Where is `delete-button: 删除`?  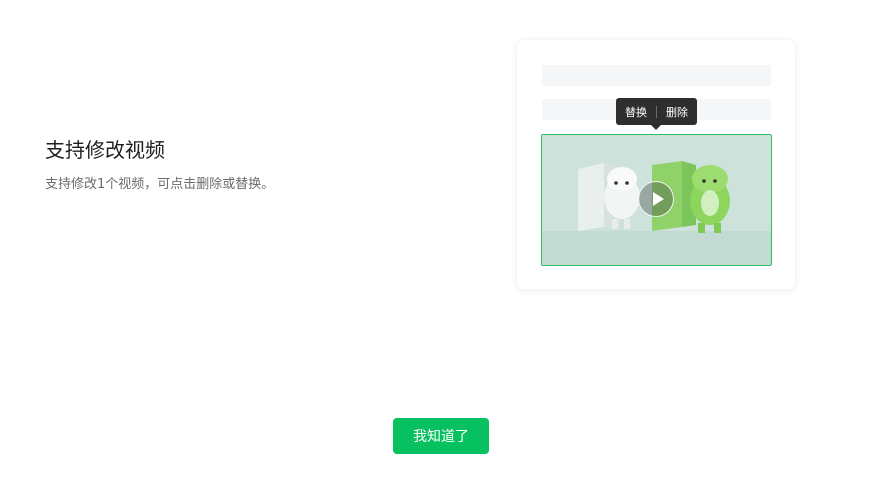
delete-button: 删除 is located at coordinates (677, 112).